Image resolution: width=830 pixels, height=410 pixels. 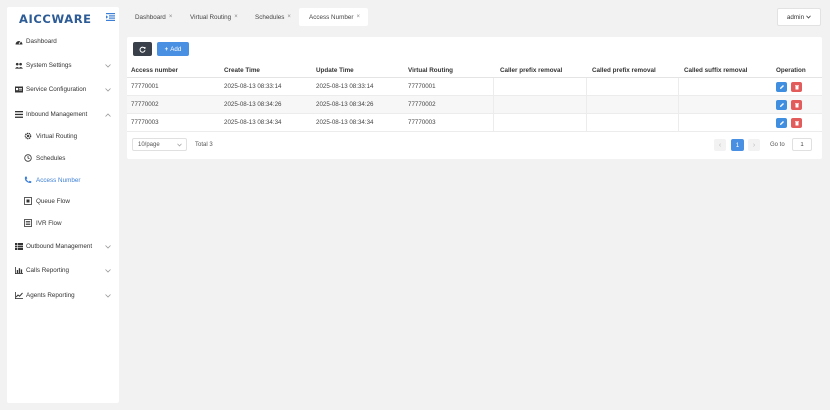 I want to click on tab-access-number: Access Number ×, so click(x=333, y=17).